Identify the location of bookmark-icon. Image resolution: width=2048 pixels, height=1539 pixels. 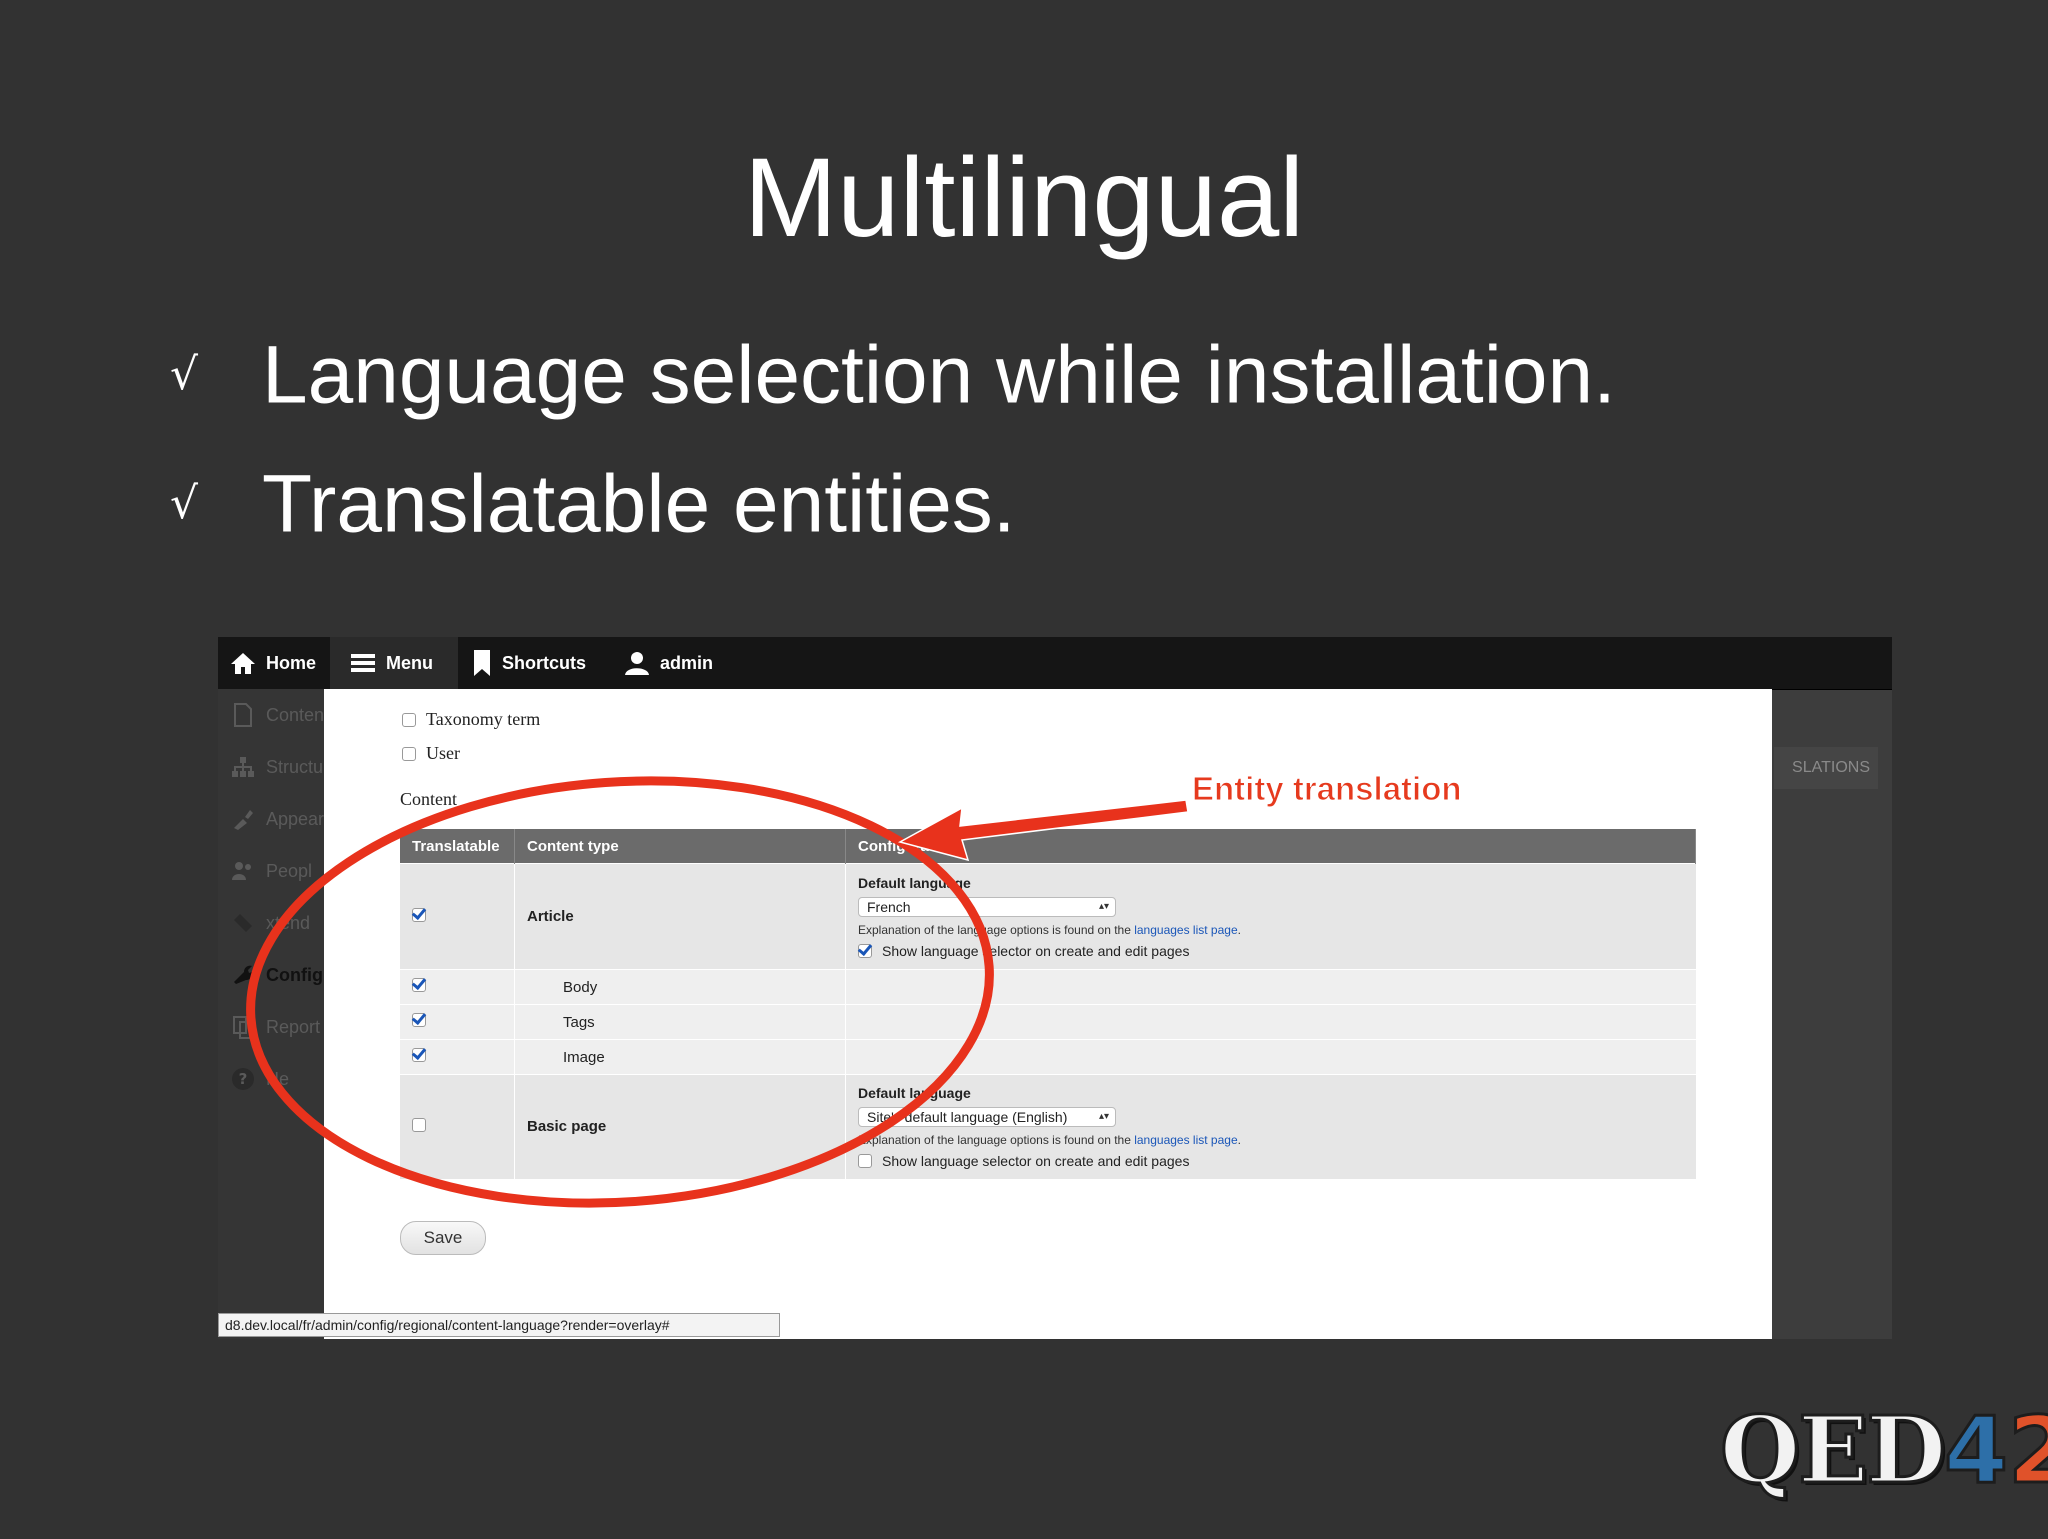
(482, 663).